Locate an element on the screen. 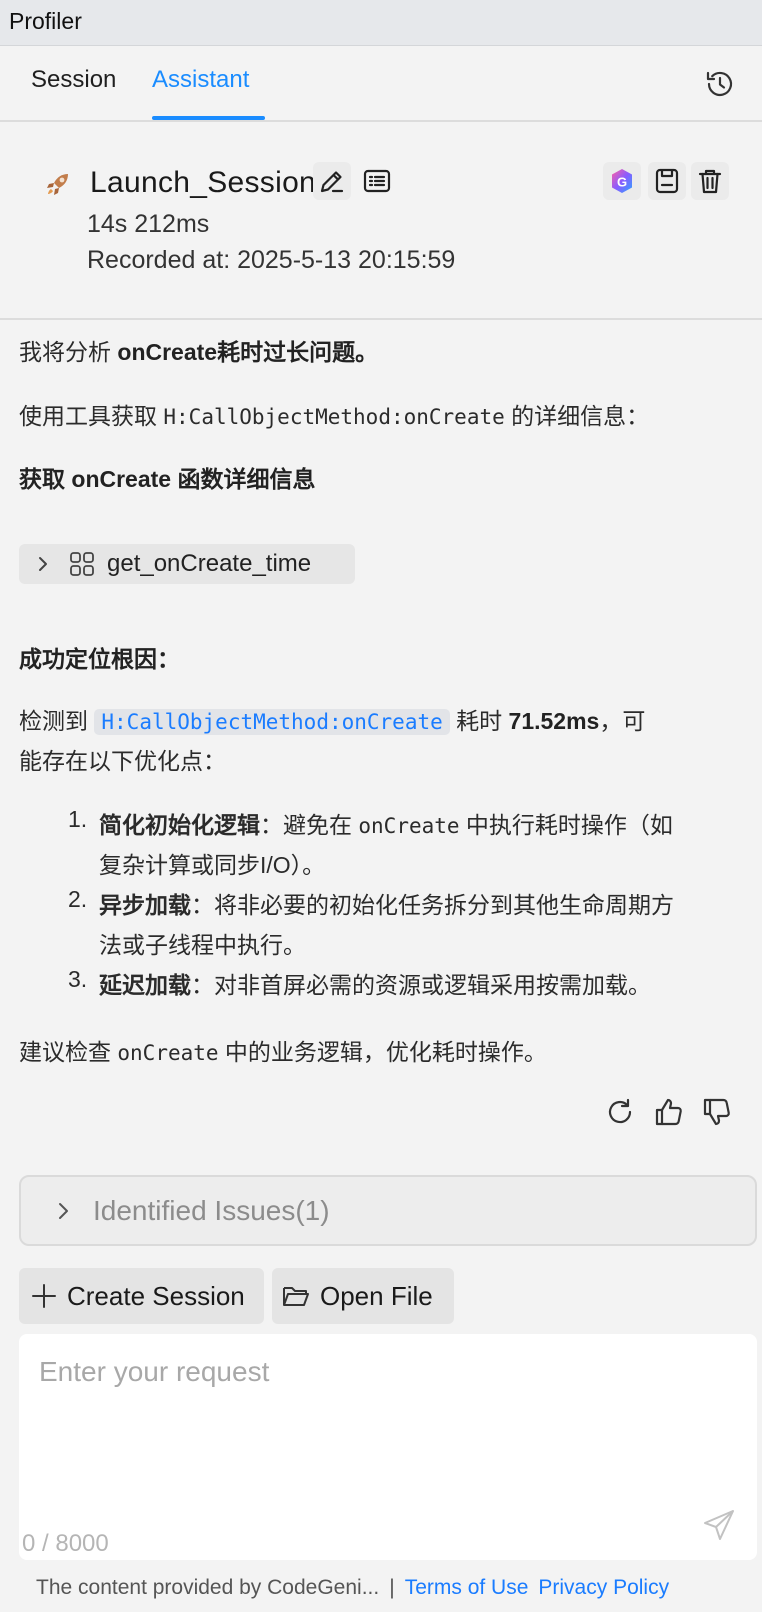 The width and height of the screenshot is (762, 1612). request-input is located at coordinates (369, 1426).